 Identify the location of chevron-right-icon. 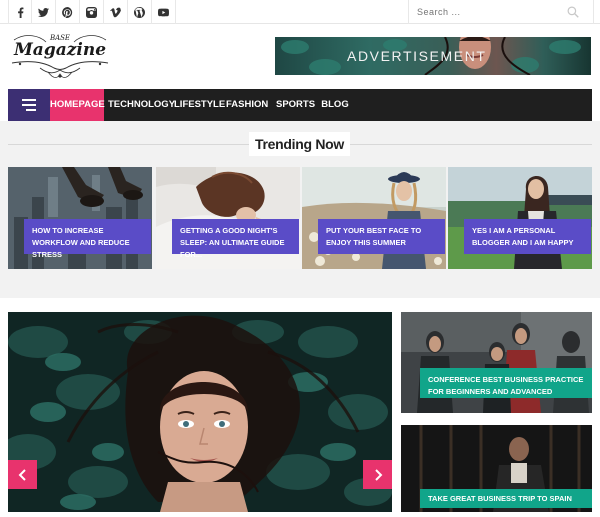
(378, 474).